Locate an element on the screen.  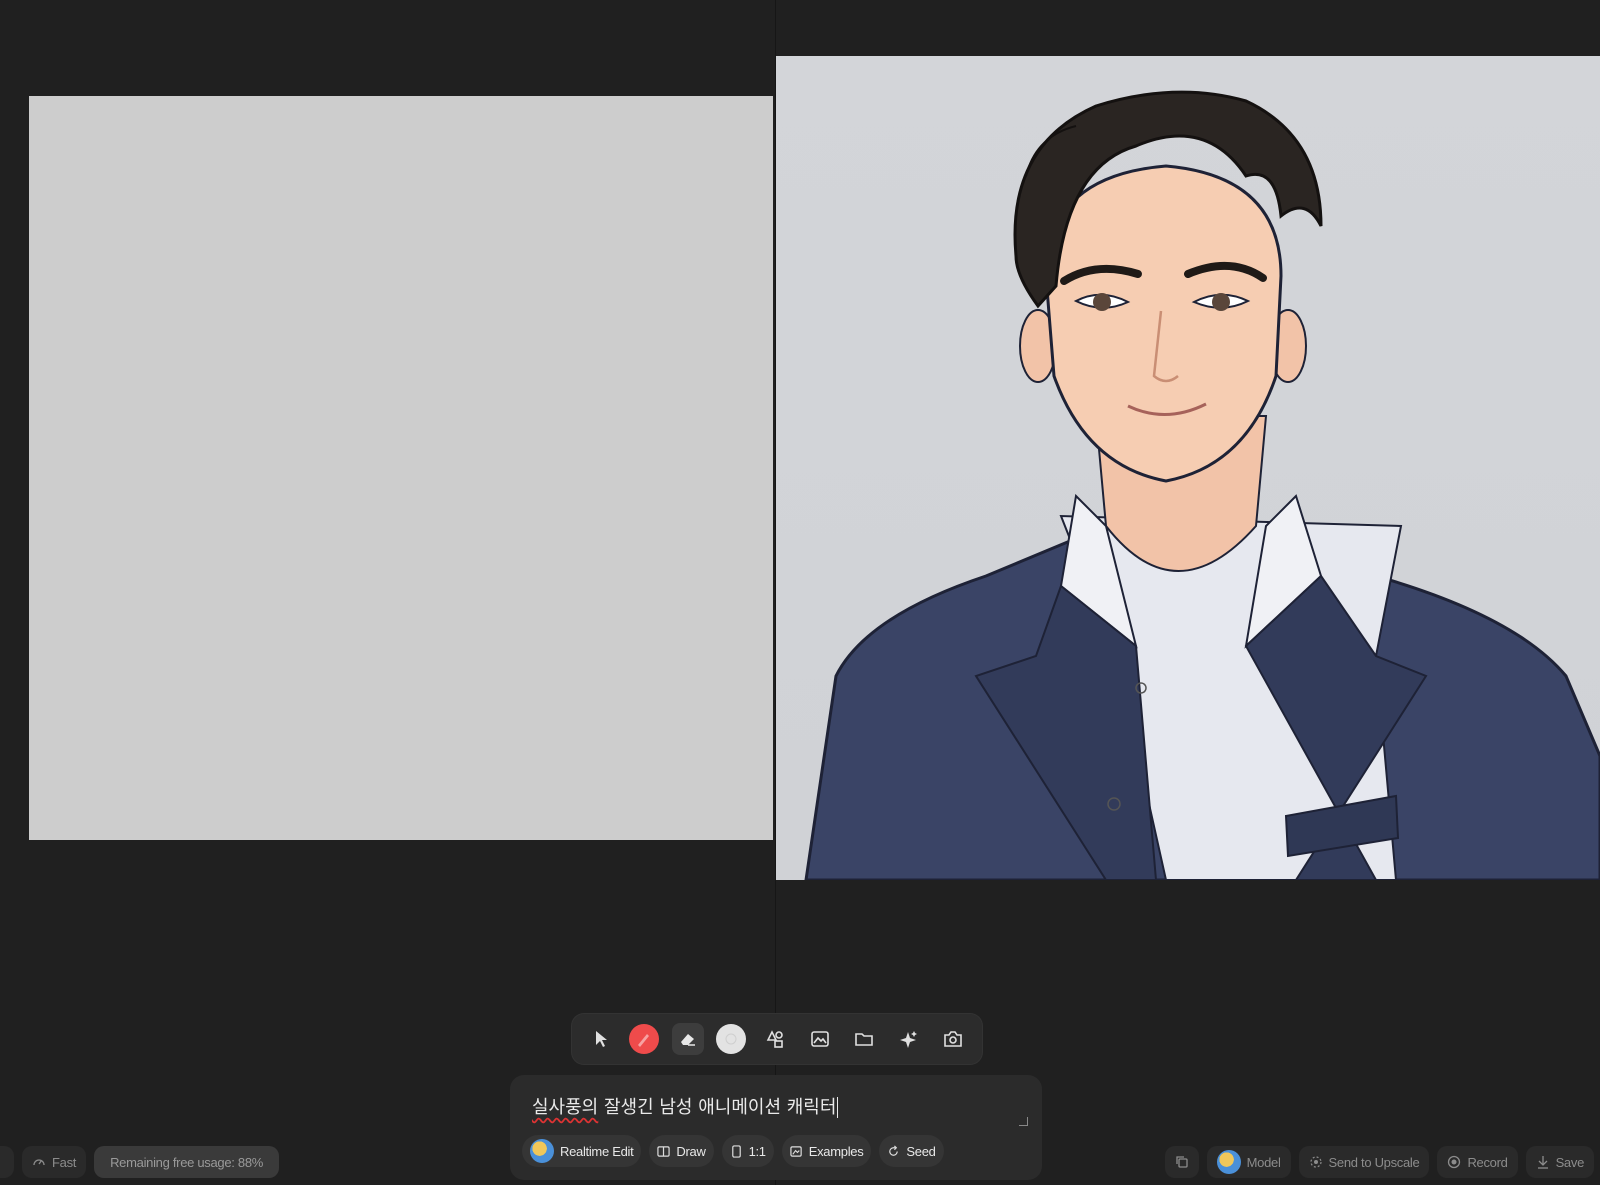
folder-icon is located at coordinates (864, 1039).